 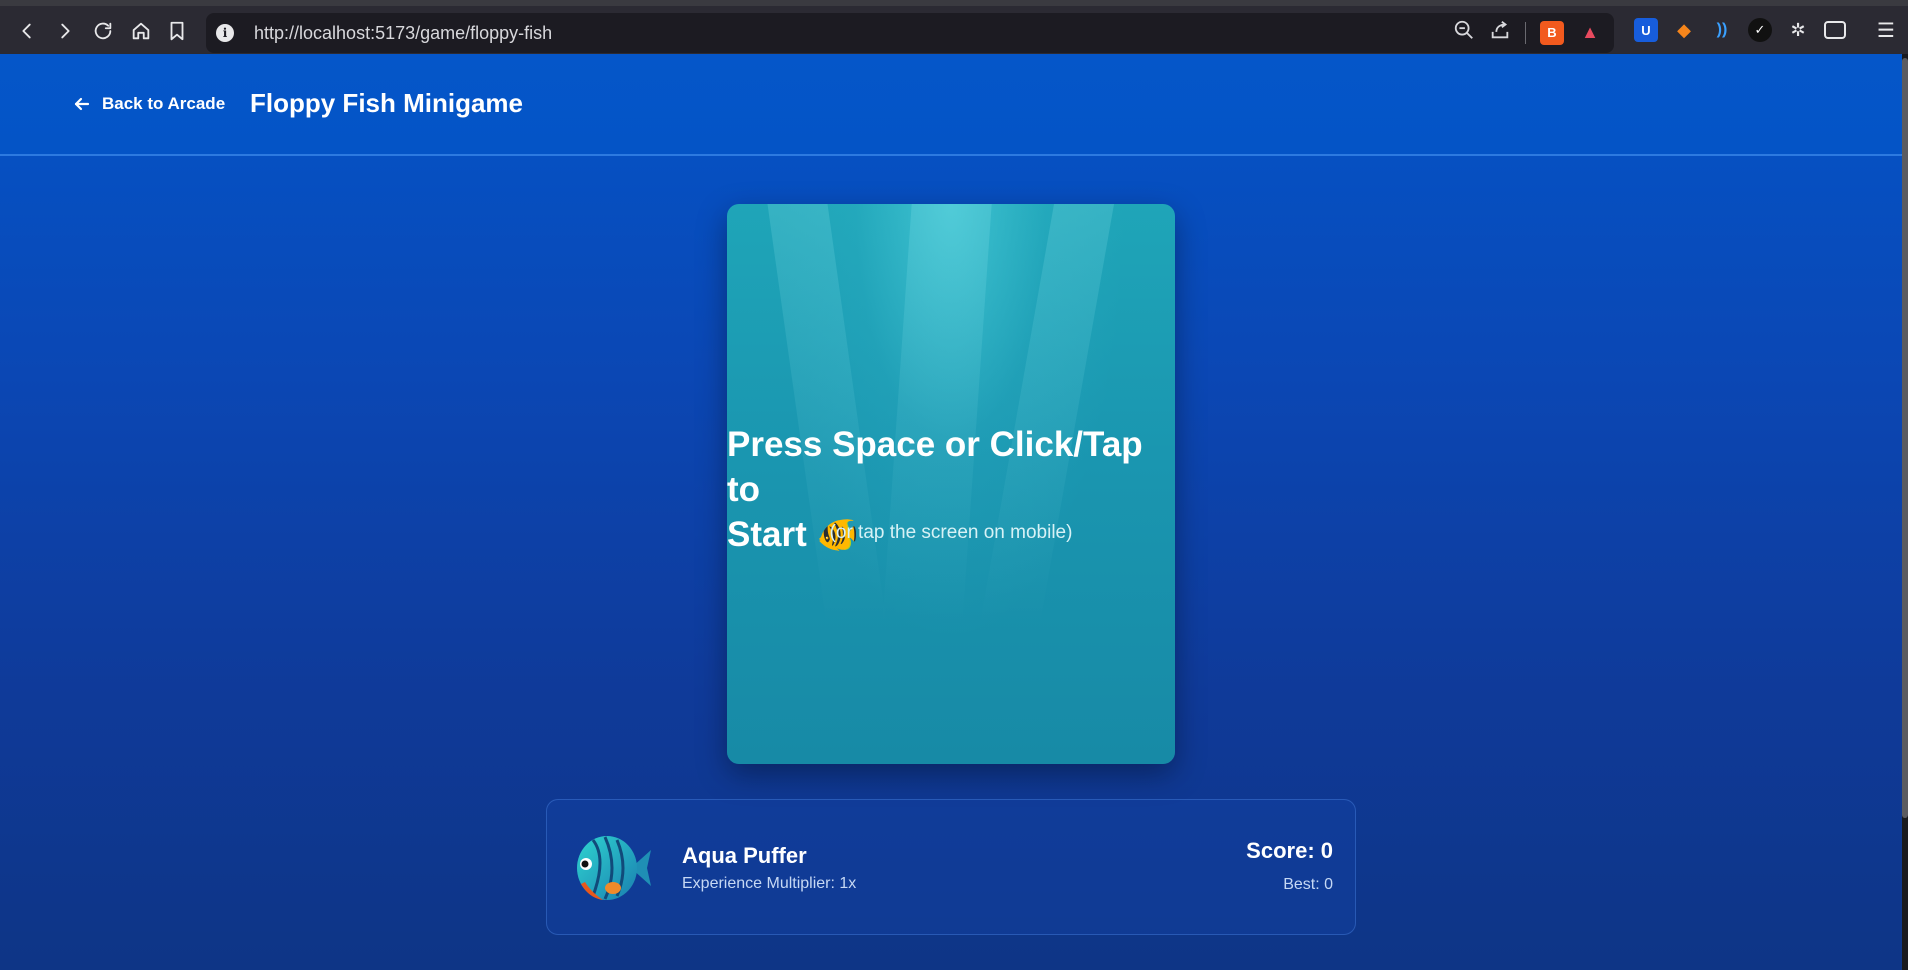 What do you see at coordinates (27, 31) in the screenshot?
I see `back-icon` at bounding box center [27, 31].